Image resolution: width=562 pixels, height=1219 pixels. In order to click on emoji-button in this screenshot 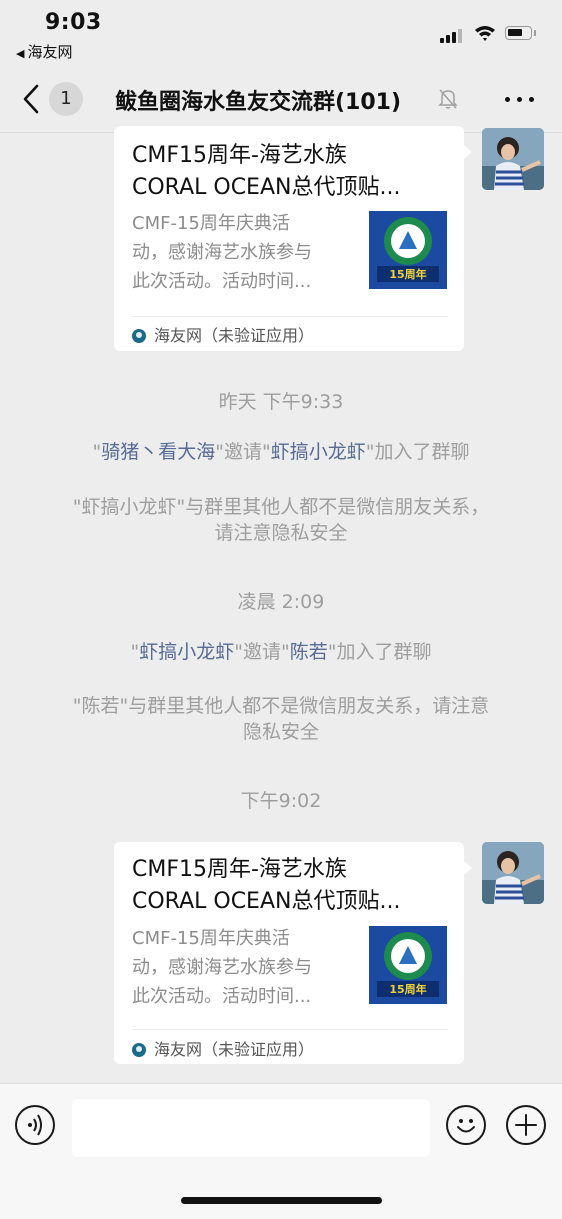, I will do `click(466, 1125)`.